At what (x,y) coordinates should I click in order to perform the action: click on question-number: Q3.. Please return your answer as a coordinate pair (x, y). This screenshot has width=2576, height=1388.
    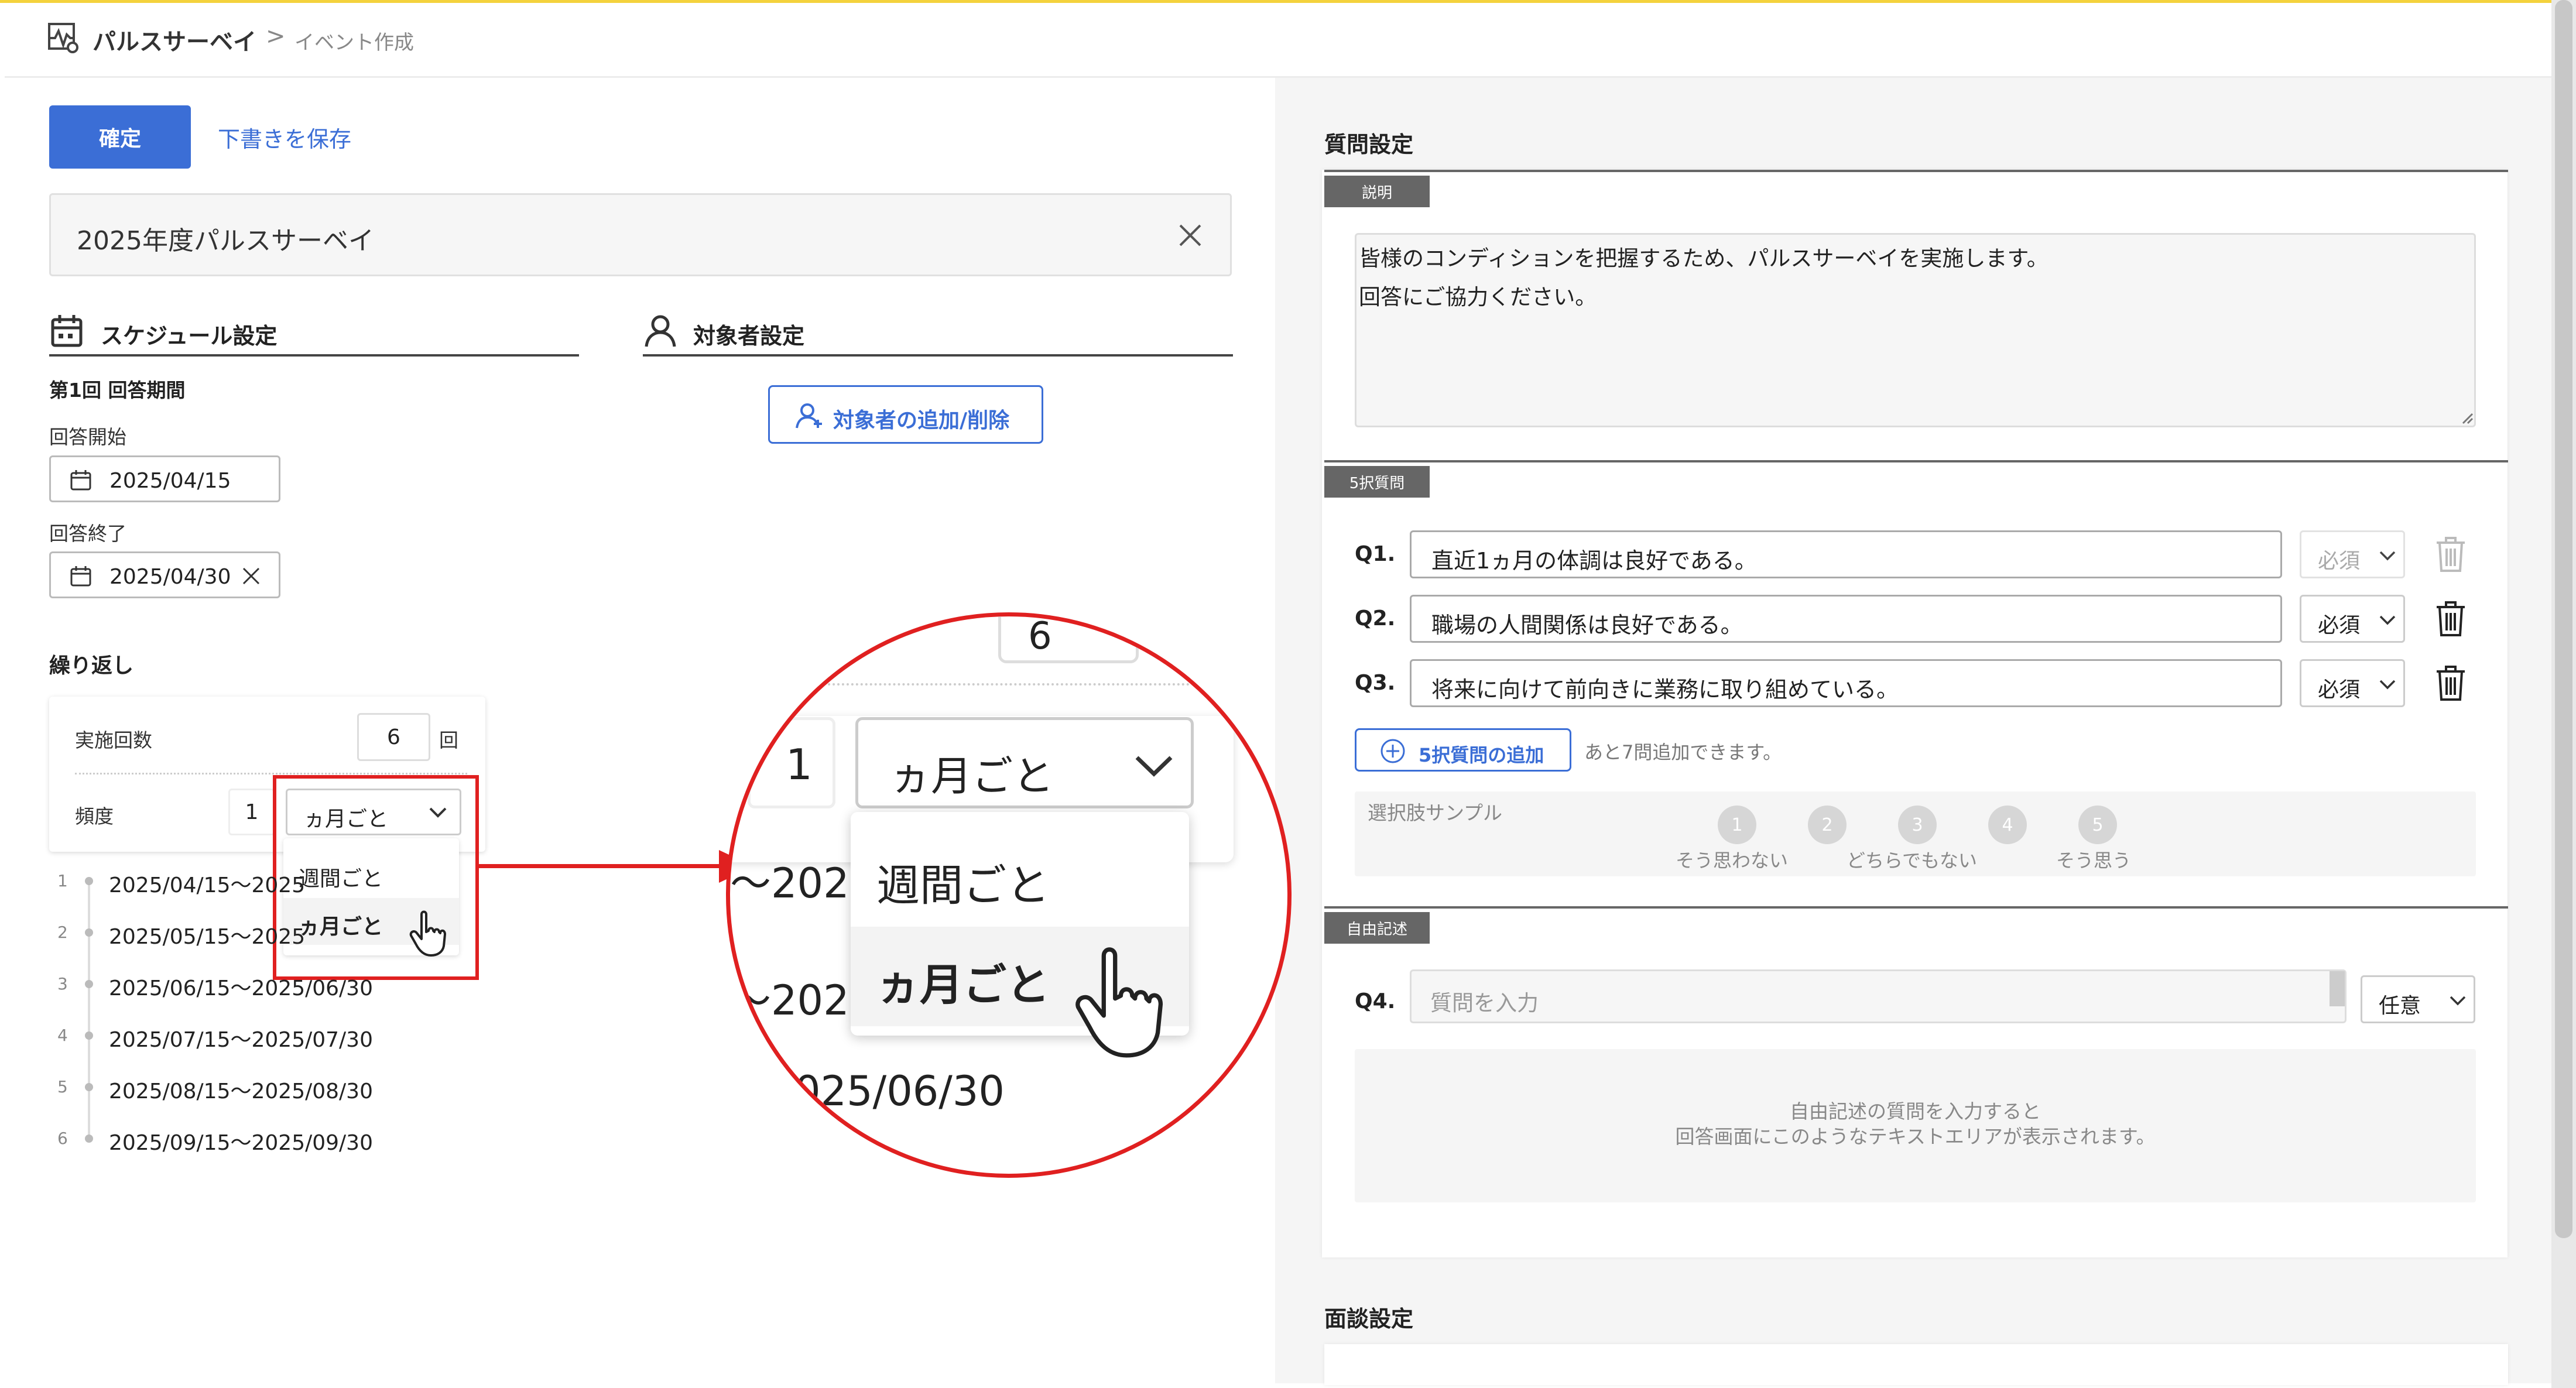
    Looking at the image, I should click on (1375, 683).